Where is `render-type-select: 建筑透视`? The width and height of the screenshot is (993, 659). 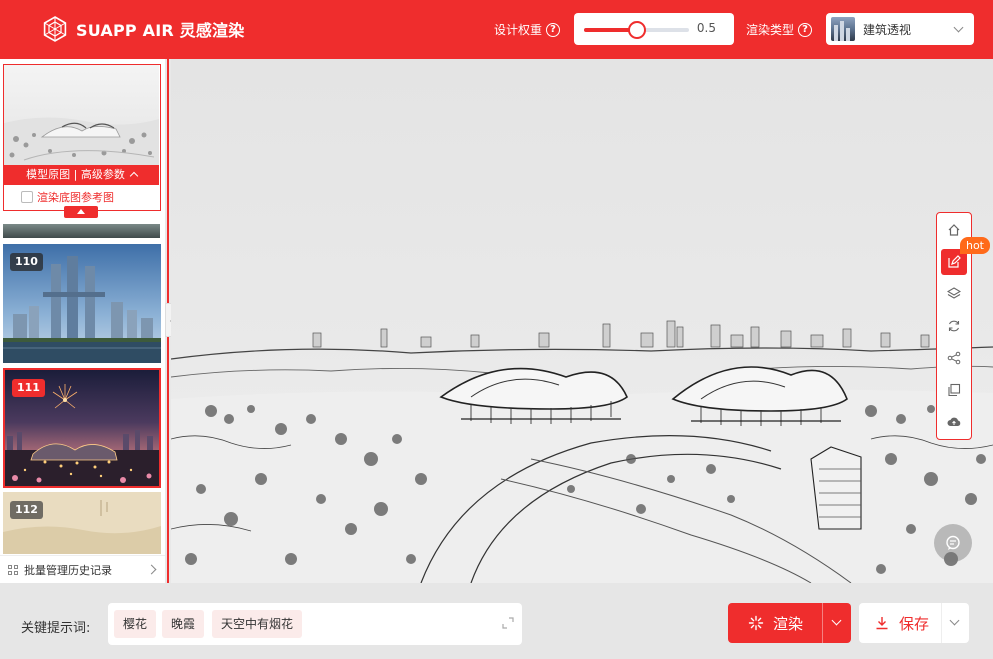 render-type-select: 建筑透视 is located at coordinates (900, 29).